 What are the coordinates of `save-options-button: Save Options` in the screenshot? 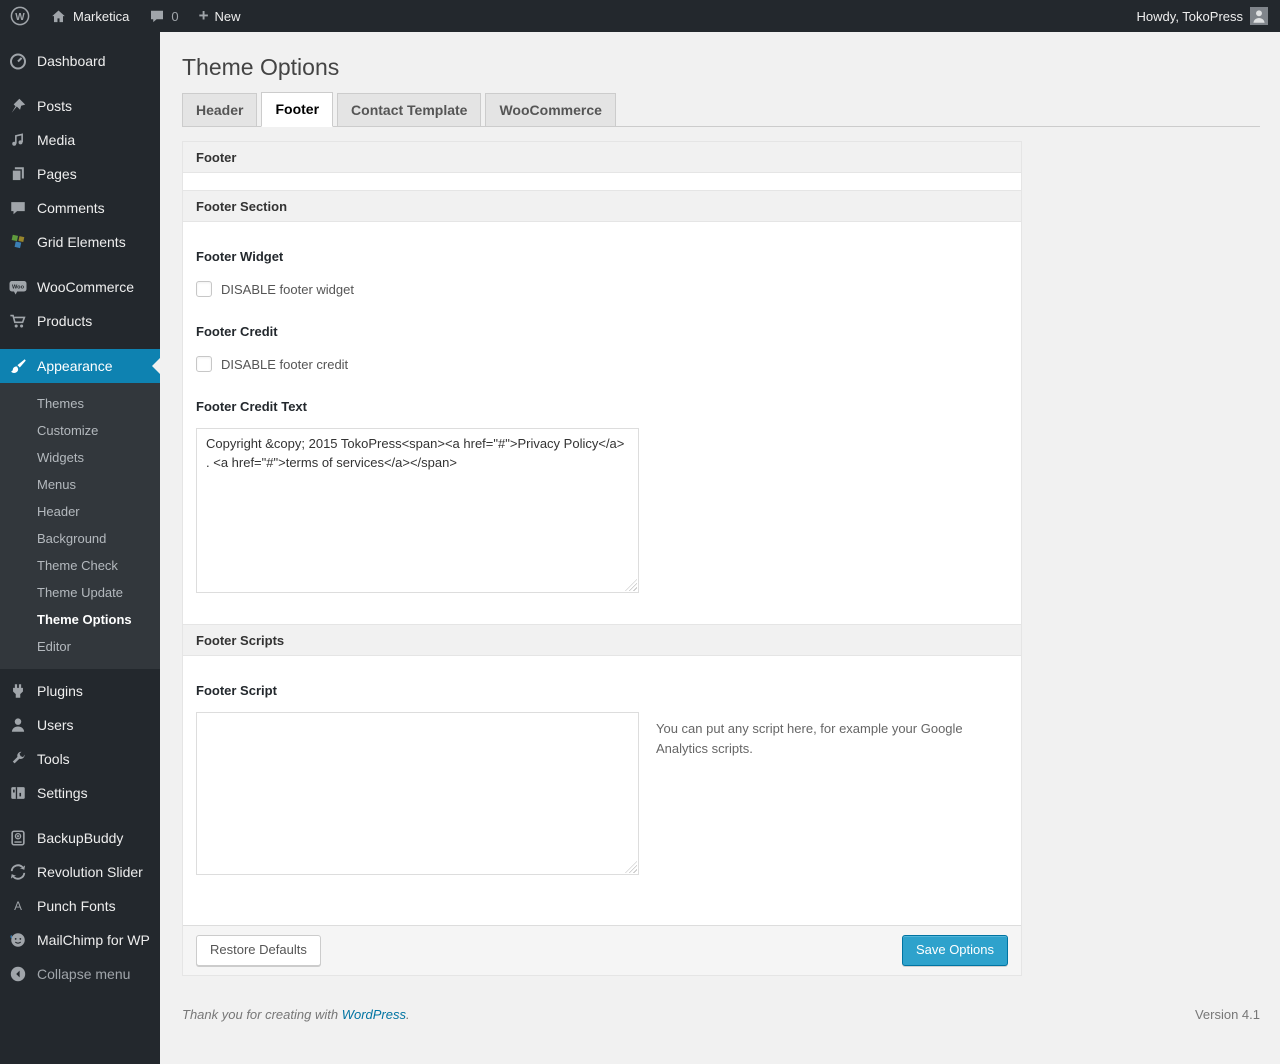 It's located at (954, 950).